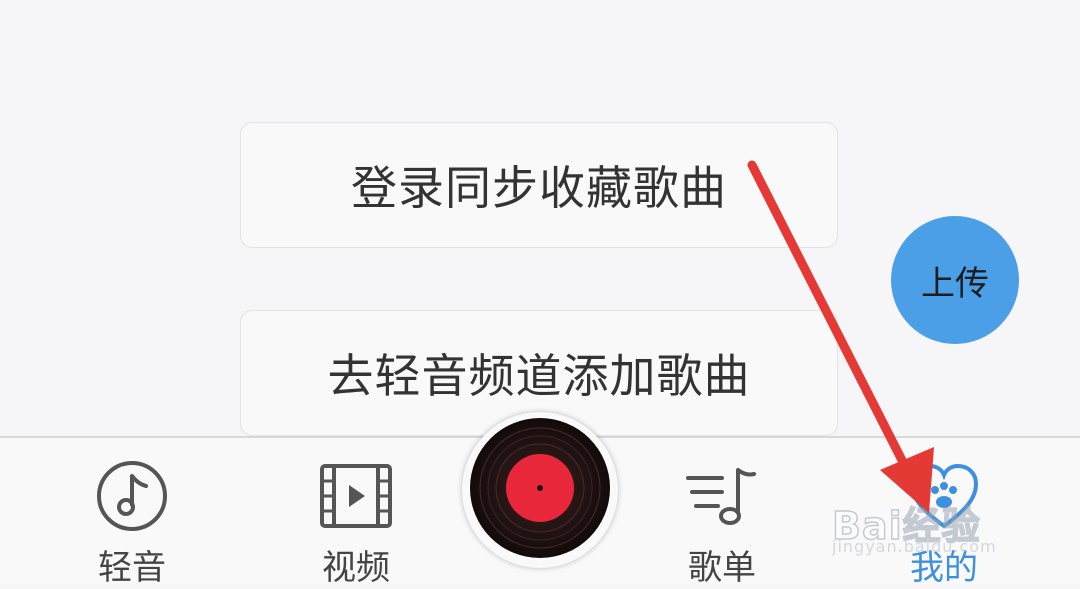 This screenshot has width=1080, height=589. I want to click on vinyl-record-icon, so click(540, 490).